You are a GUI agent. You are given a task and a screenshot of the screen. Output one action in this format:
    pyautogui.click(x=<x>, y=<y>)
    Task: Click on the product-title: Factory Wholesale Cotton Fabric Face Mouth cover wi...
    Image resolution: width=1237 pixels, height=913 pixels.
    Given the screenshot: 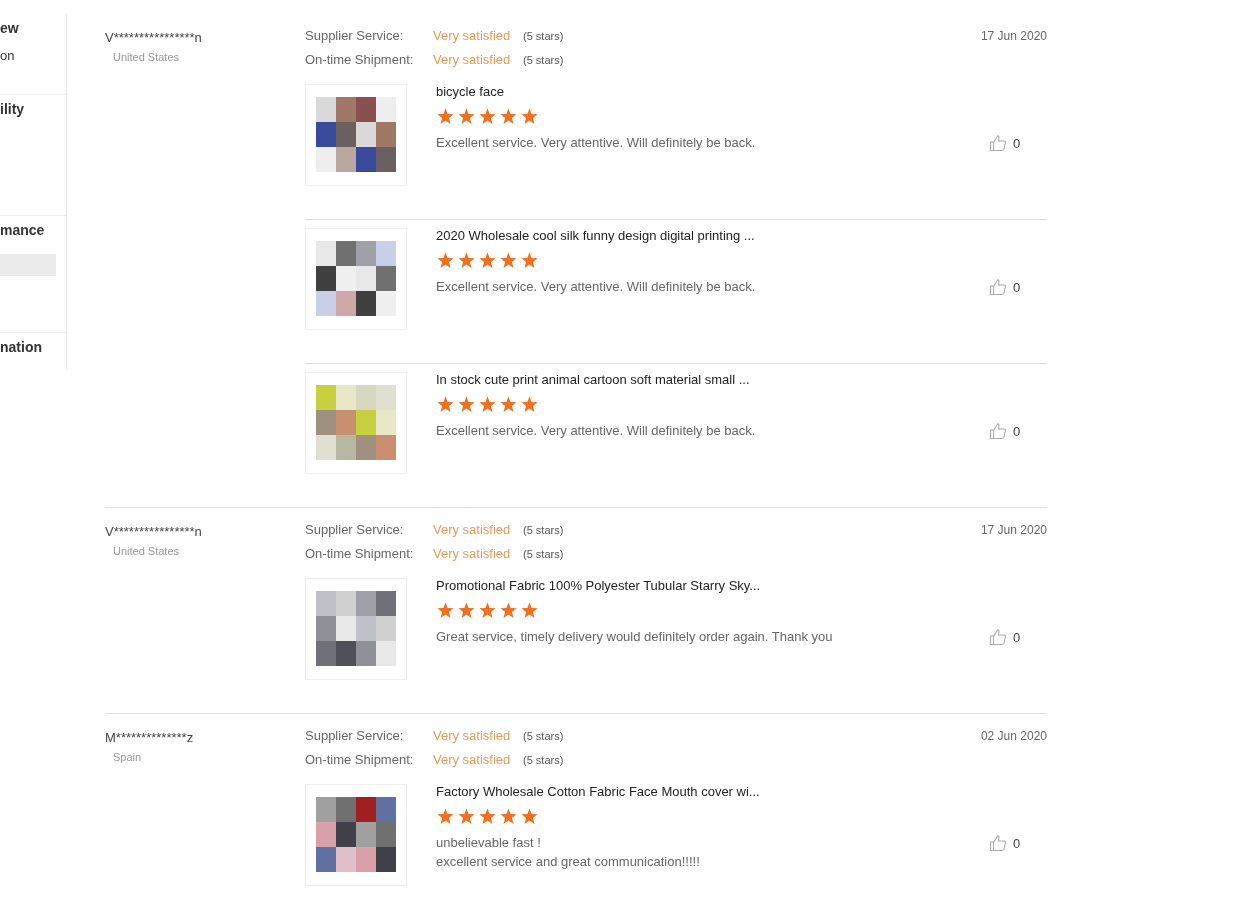 What is the action you would take?
    pyautogui.click(x=598, y=791)
    